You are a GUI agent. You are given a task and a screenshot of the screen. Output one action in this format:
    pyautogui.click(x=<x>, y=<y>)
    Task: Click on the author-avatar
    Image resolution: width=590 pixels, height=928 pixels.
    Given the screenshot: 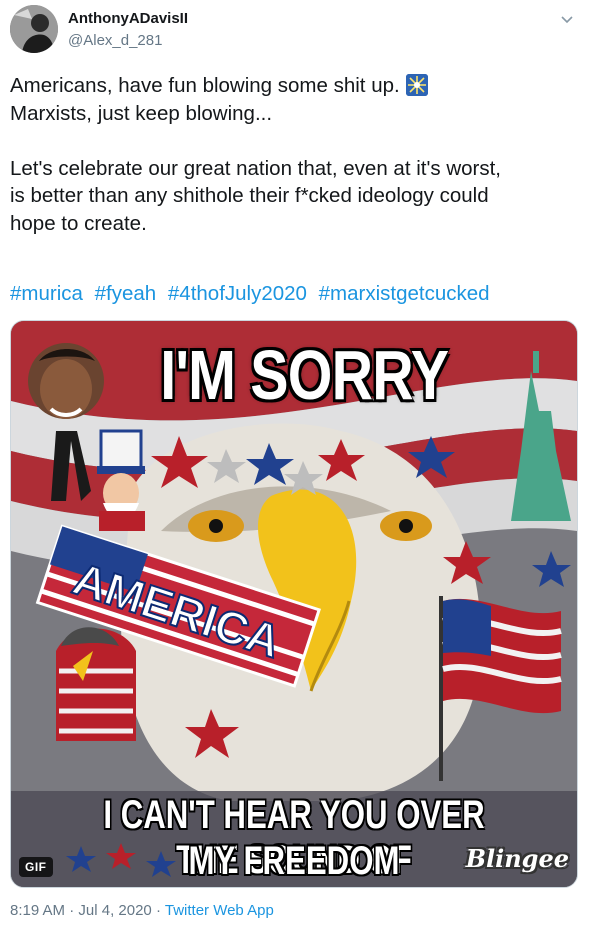 What is the action you would take?
    pyautogui.click(x=34, y=29)
    